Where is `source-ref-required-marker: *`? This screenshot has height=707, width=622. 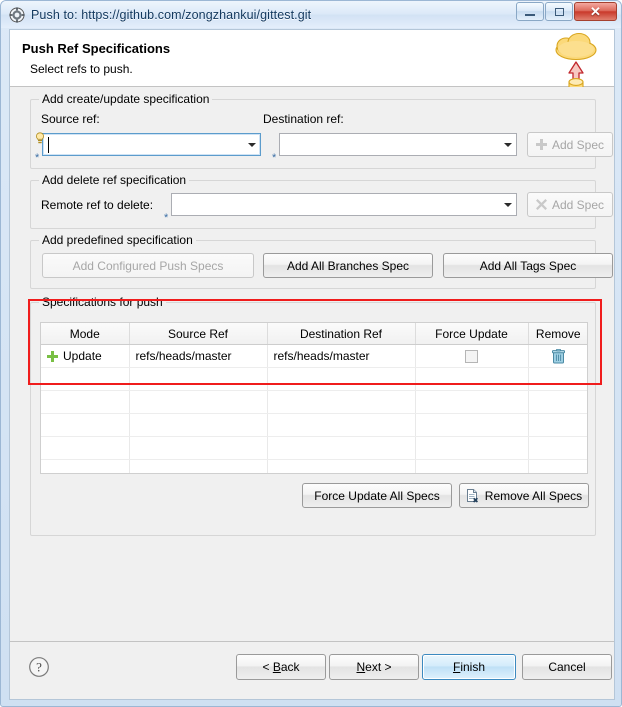 source-ref-required-marker: * is located at coordinates (37, 158).